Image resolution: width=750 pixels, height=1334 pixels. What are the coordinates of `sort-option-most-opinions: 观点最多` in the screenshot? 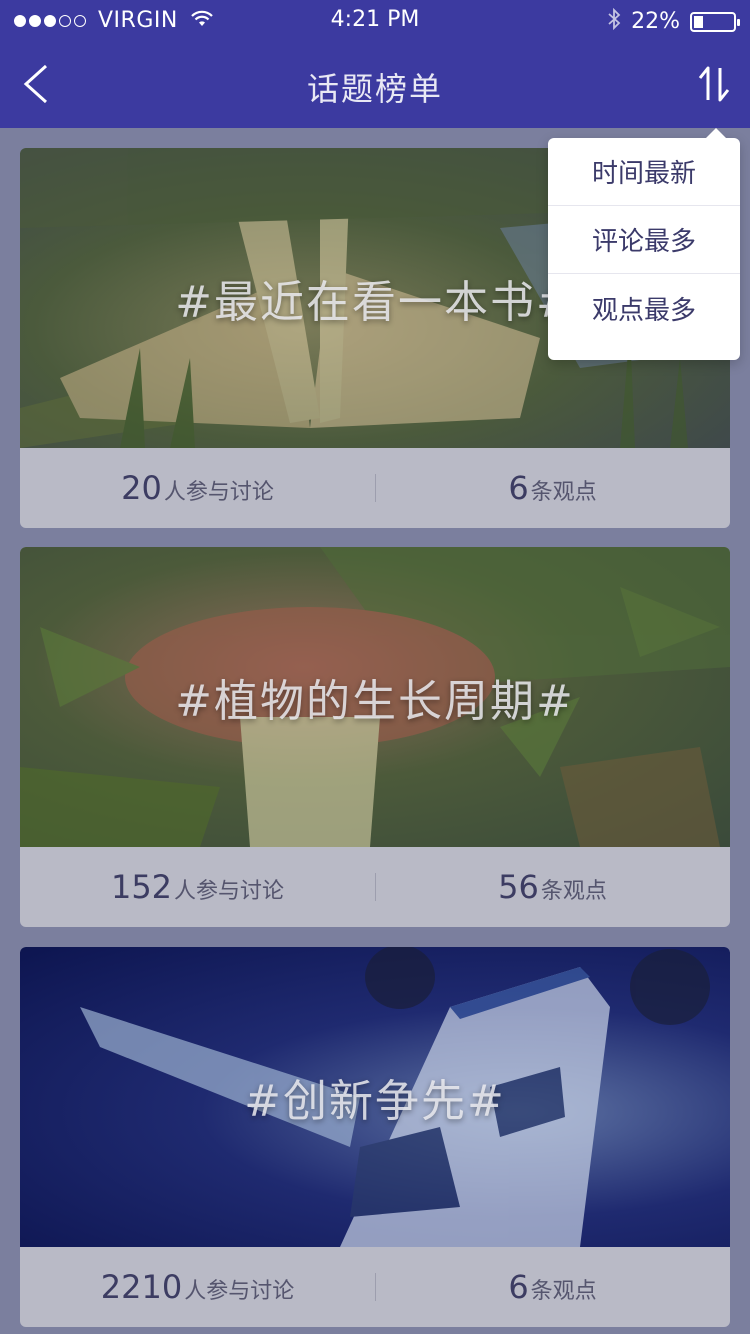 It's located at (644, 308).